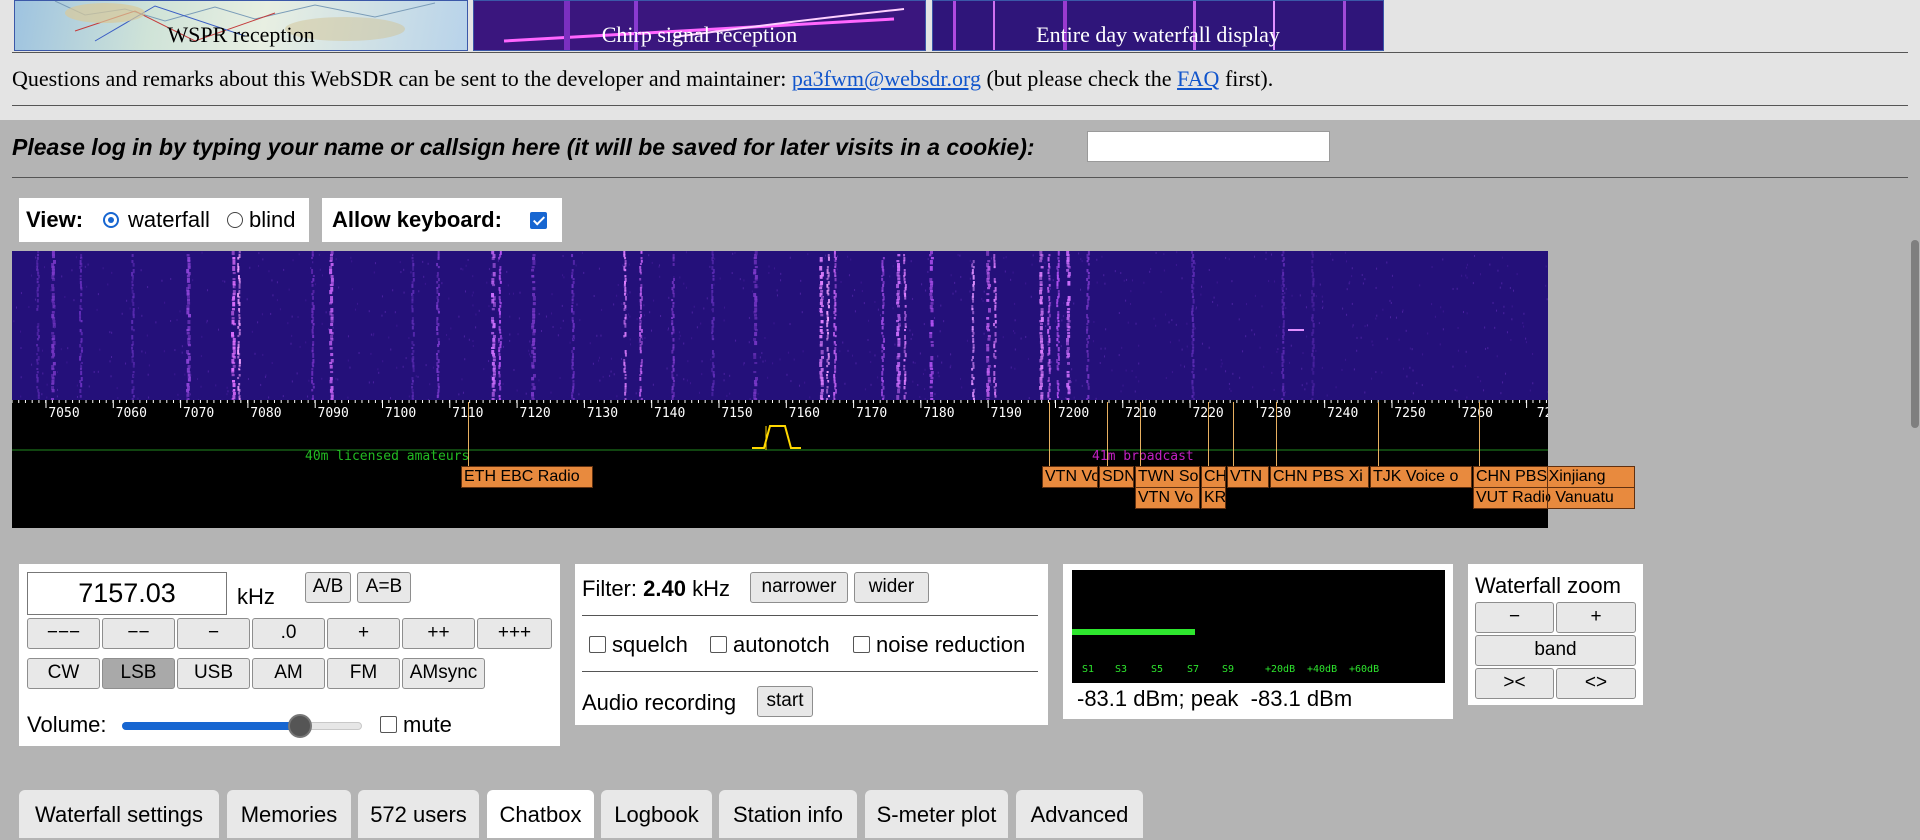 The image size is (1920, 840). What do you see at coordinates (363, 633) in the screenshot?
I see `step-up-1-button: +` at bounding box center [363, 633].